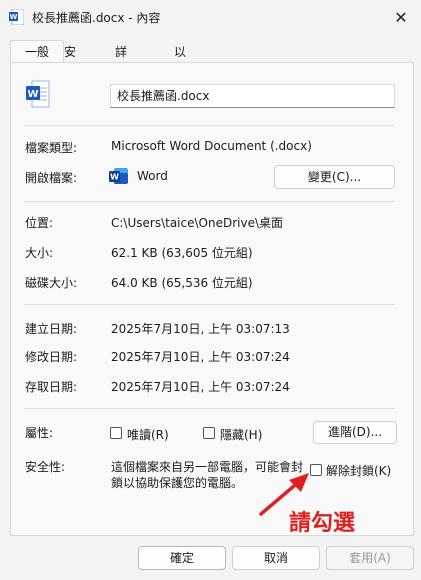 This screenshot has width=421, height=580. I want to click on word-document-icon: W, so click(16, 17).